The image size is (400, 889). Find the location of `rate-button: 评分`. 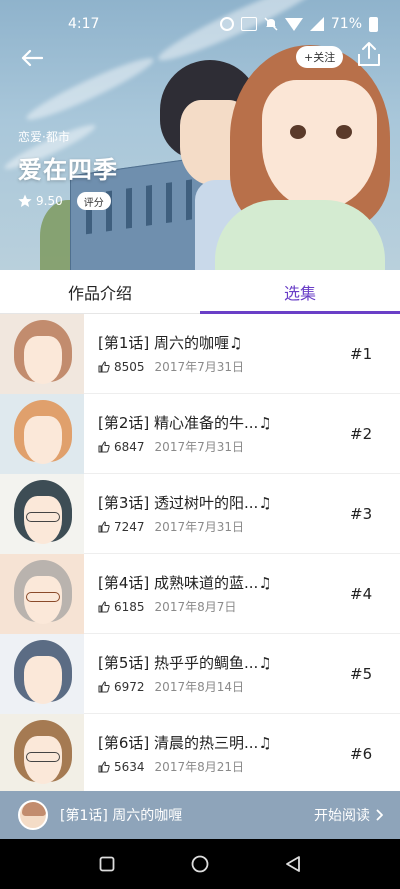

rate-button: 评分 is located at coordinates (93, 201).